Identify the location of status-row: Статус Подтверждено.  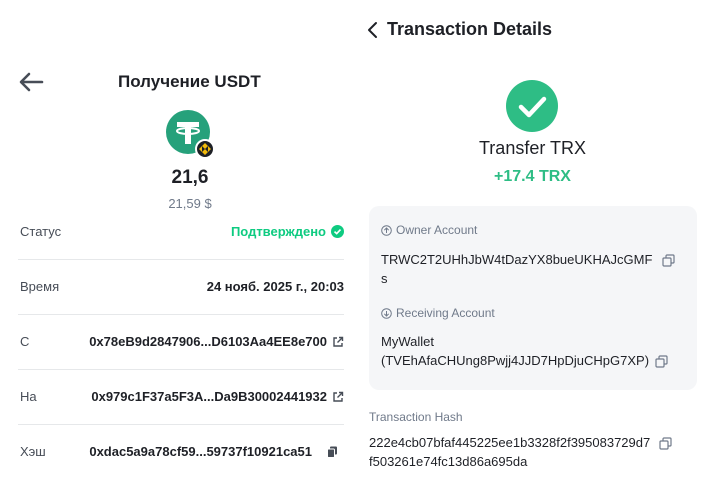
(181, 233).